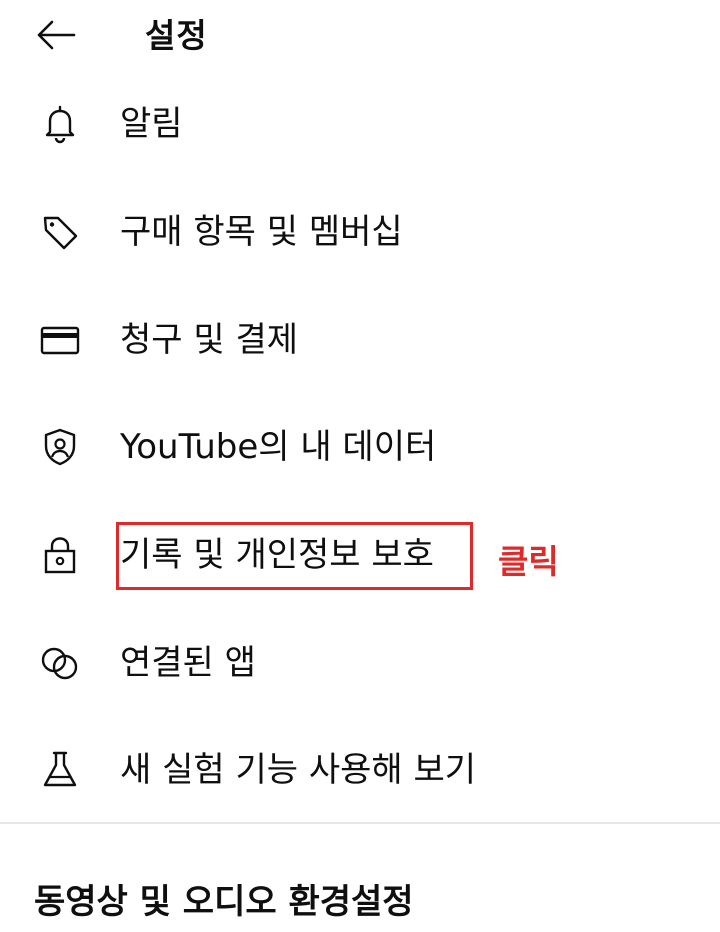  I want to click on shield-person-icon, so click(60, 447).